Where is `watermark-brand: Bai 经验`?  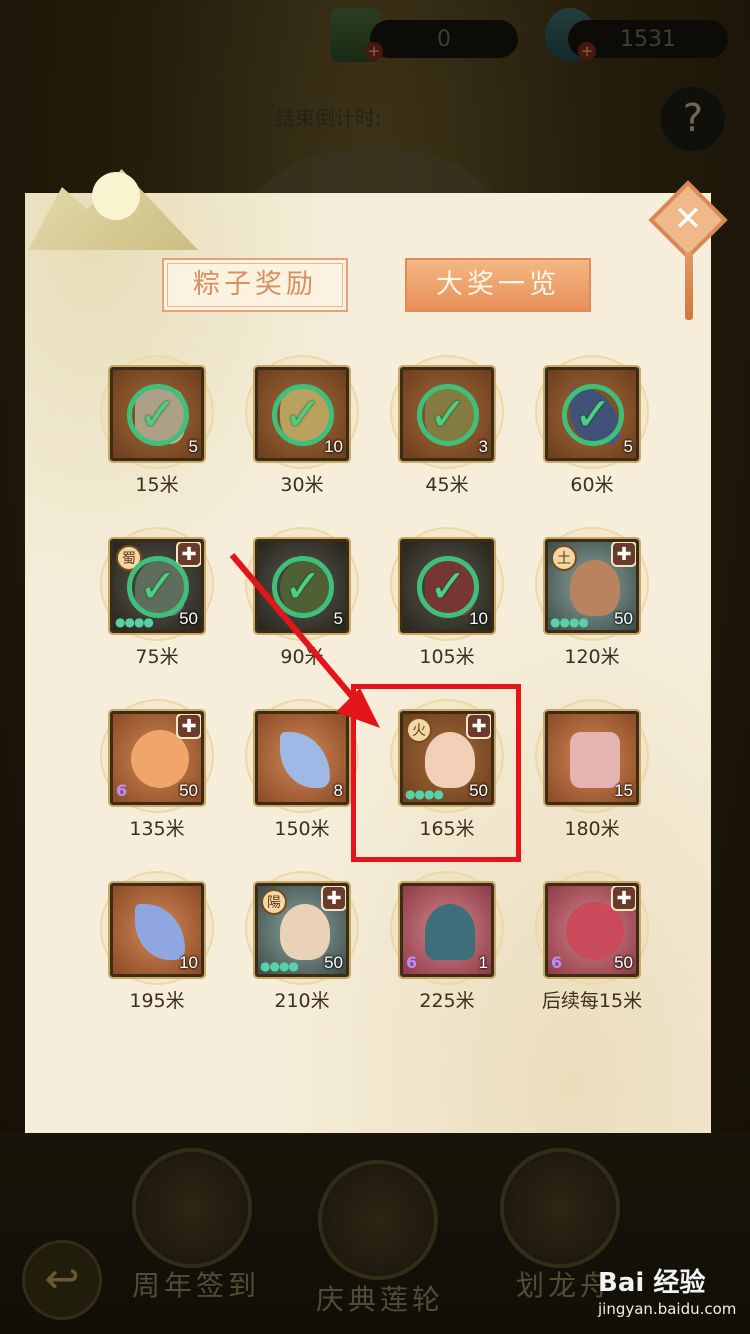
watermark-brand: Bai 经验 is located at coordinates (652, 1283).